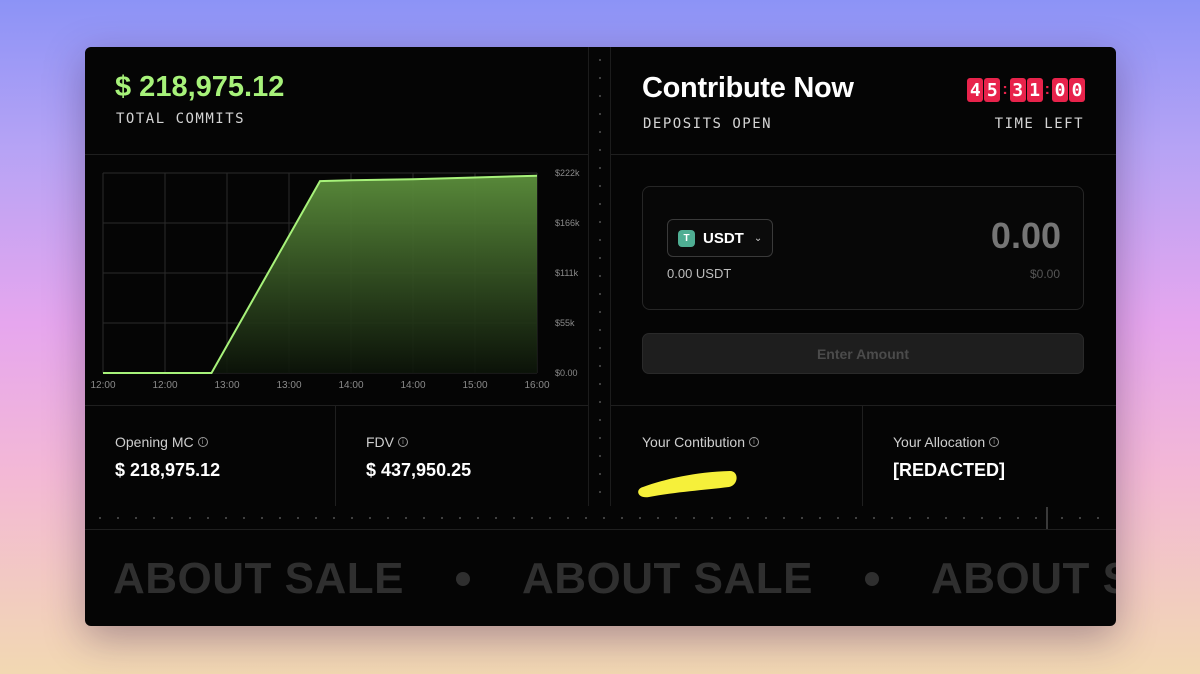 The image size is (1200, 674). I want to click on fdv-label: FDV, so click(380, 442).